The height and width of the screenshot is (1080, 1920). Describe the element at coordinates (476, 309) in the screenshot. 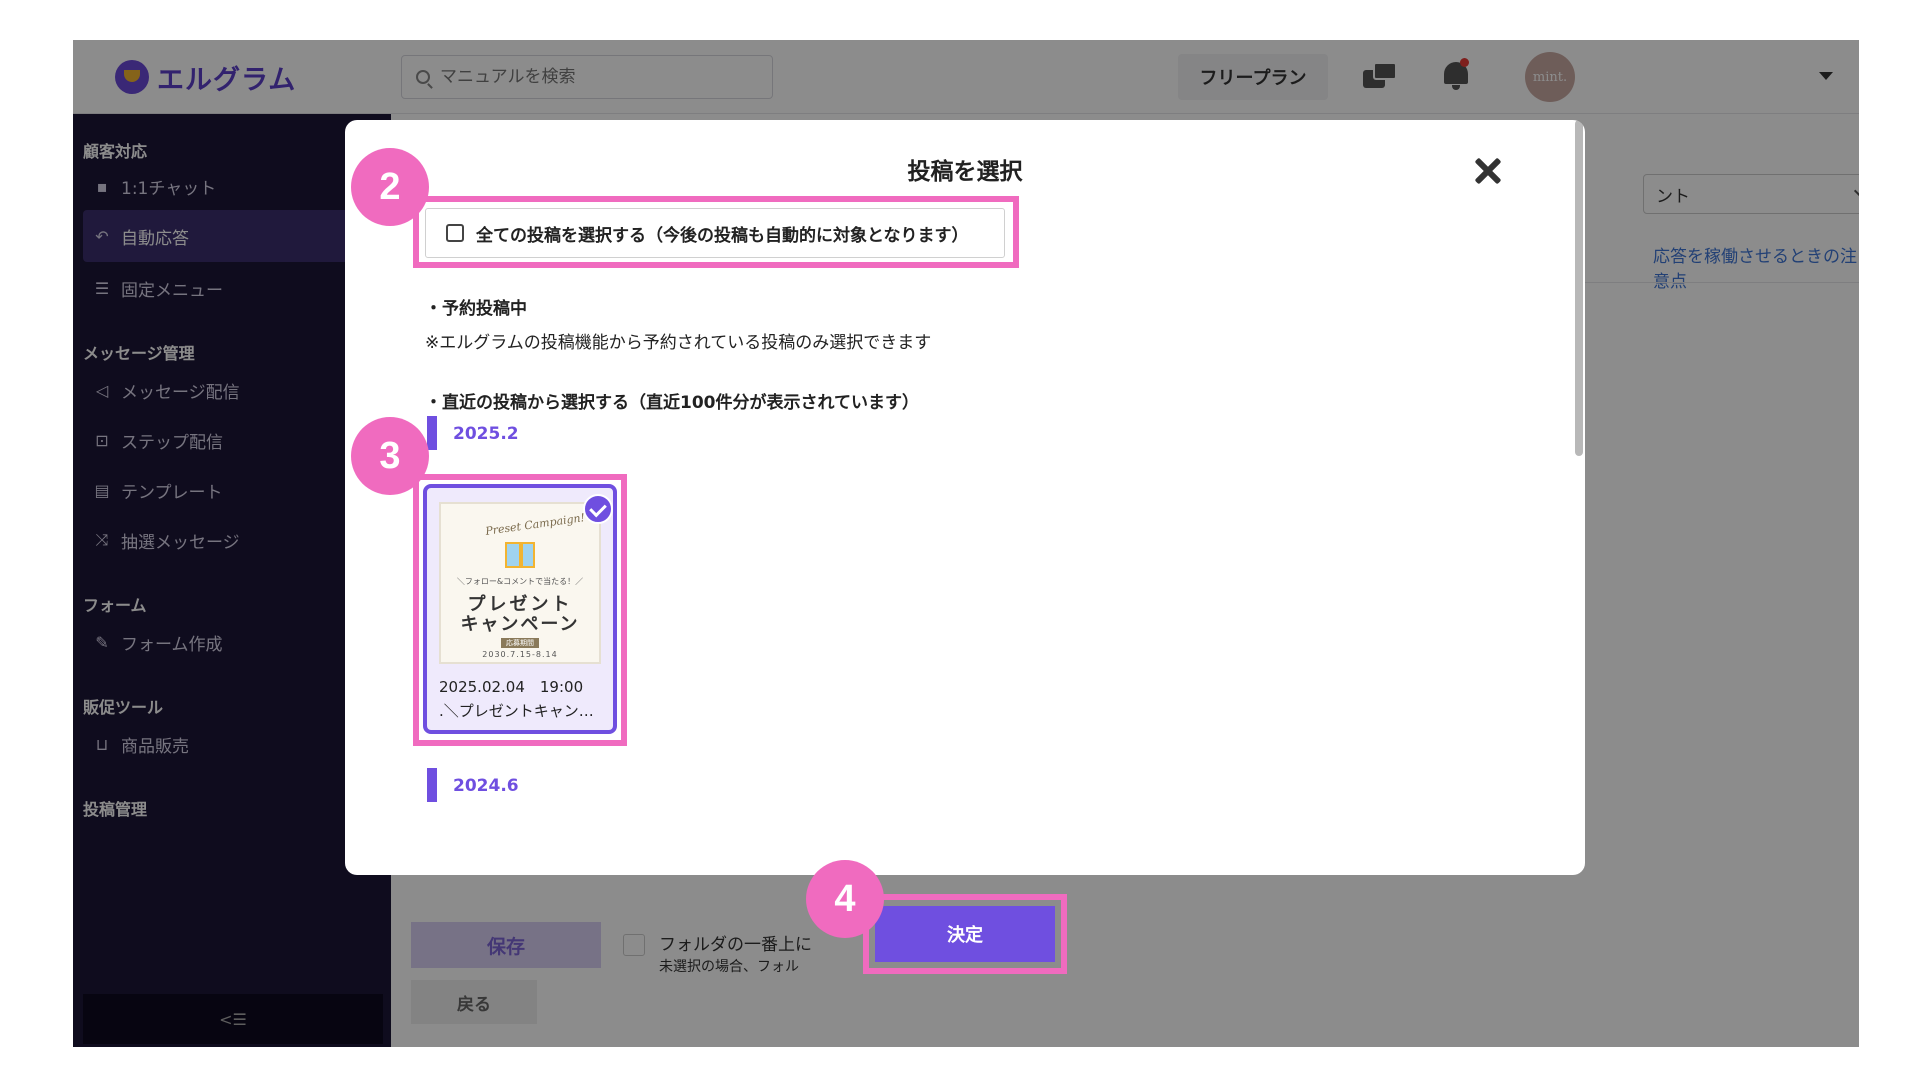

I see `scheduled-posts-heading: ・予約投稿中` at that location.